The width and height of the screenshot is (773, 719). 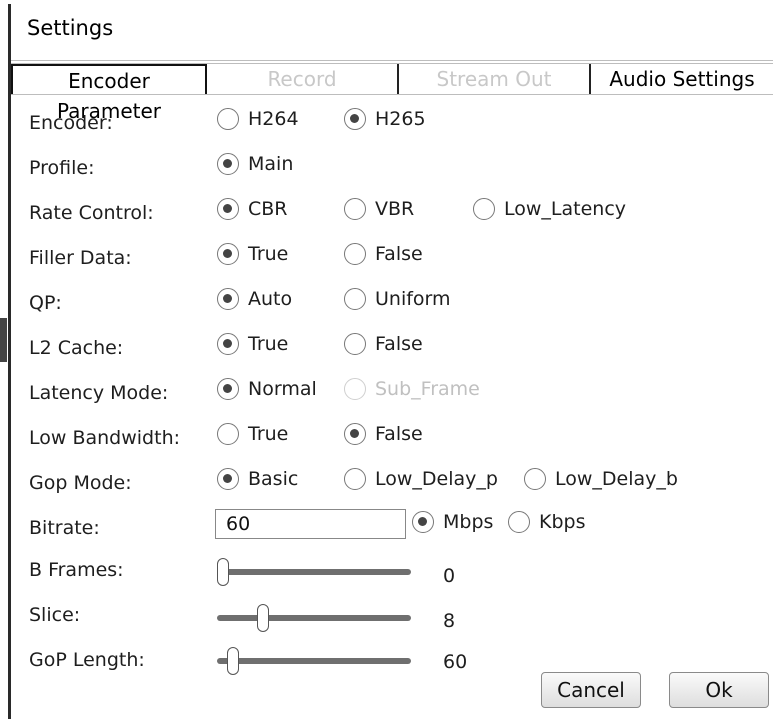 What do you see at coordinates (546, 522) in the screenshot?
I see `bitrate-kbps-radio: Kbps` at bounding box center [546, 522].